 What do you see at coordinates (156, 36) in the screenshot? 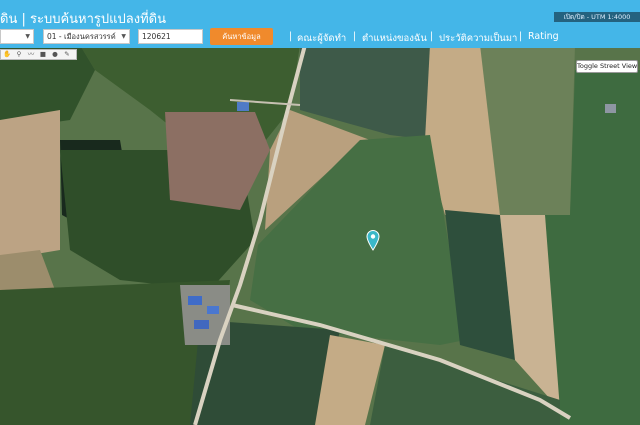
I see `parcel-number-value: 120621` at bounding box center [156, 36].